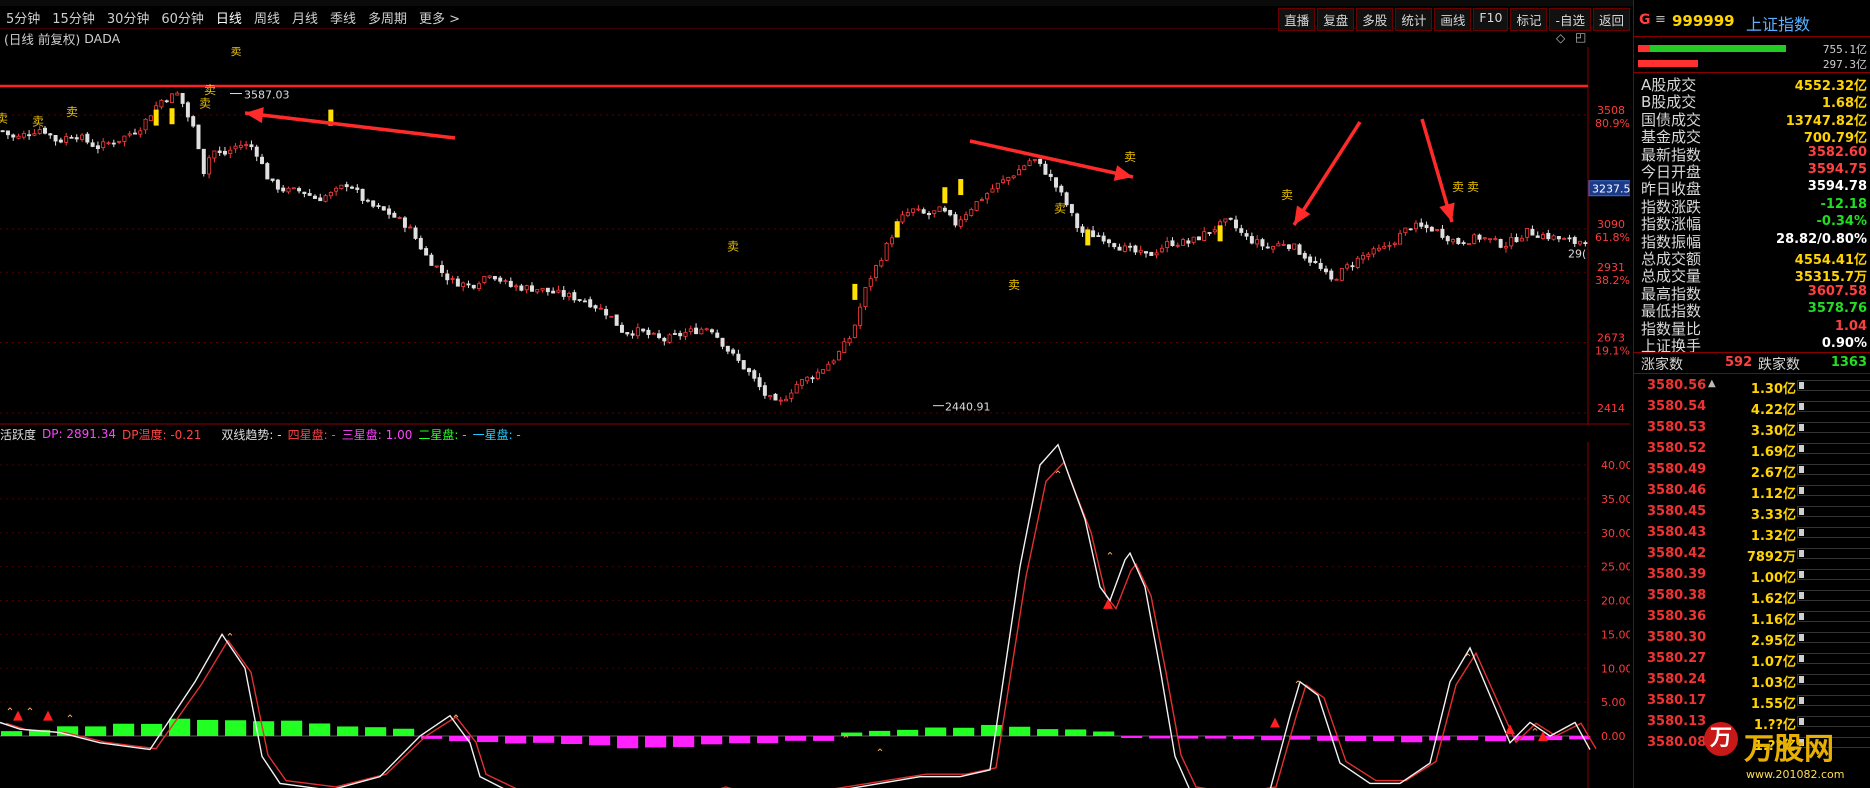 The image size is (1870, 788). Describe the element at coordinates (1752, 680) in the screenshot. I see `tick-row: 3580.24 1.03亿` at that location.